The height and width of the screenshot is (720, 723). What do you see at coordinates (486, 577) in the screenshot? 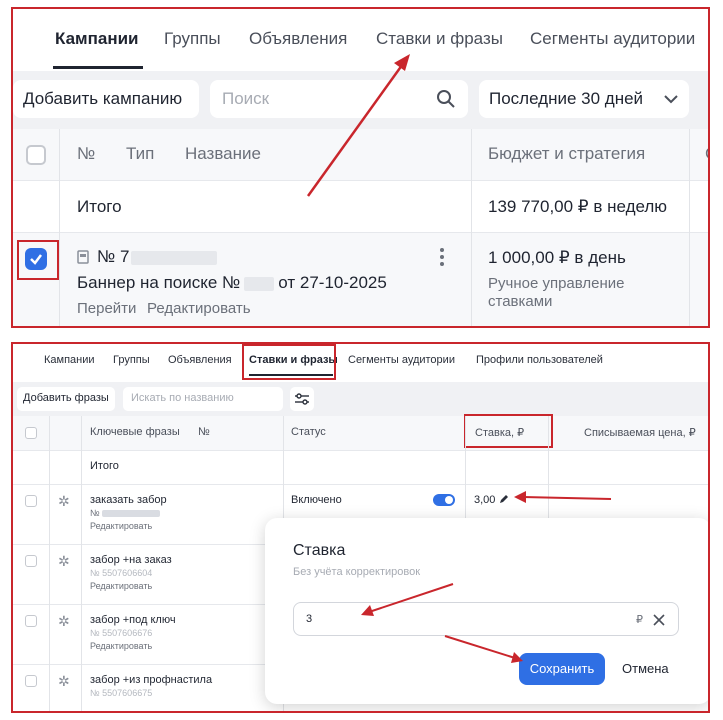
I see `annotation-arrows` at bounding box center [486, 577].